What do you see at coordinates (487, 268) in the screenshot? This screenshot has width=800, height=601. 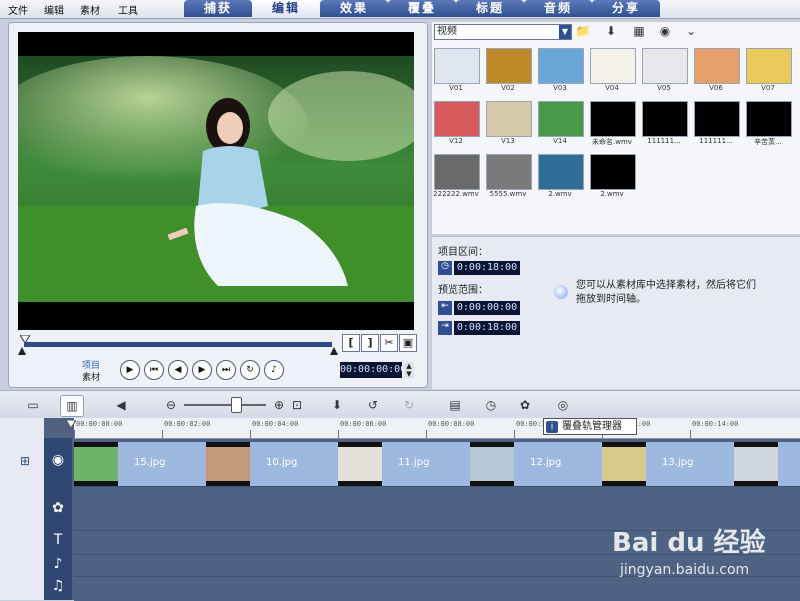 I see `project-duration-value: 0:00:18:00` at bounding box center [487, 268].